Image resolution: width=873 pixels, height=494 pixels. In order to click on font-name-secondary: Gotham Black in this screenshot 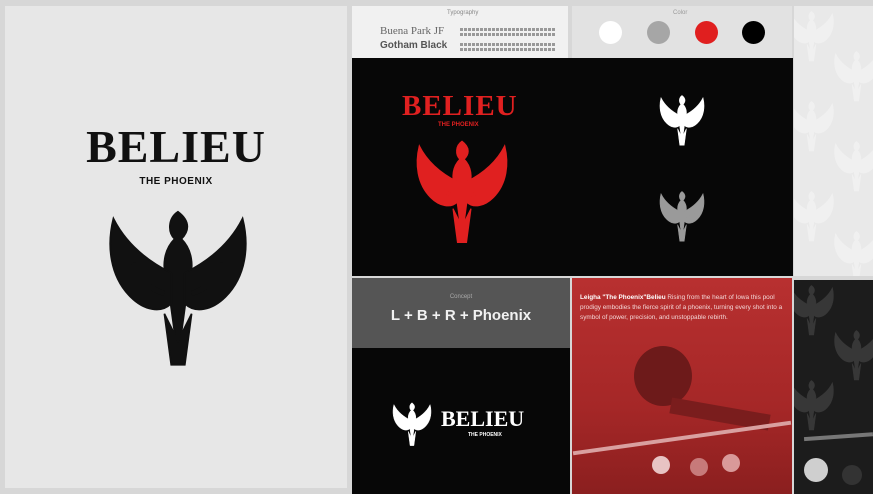, I will do `click(414, 45)`.